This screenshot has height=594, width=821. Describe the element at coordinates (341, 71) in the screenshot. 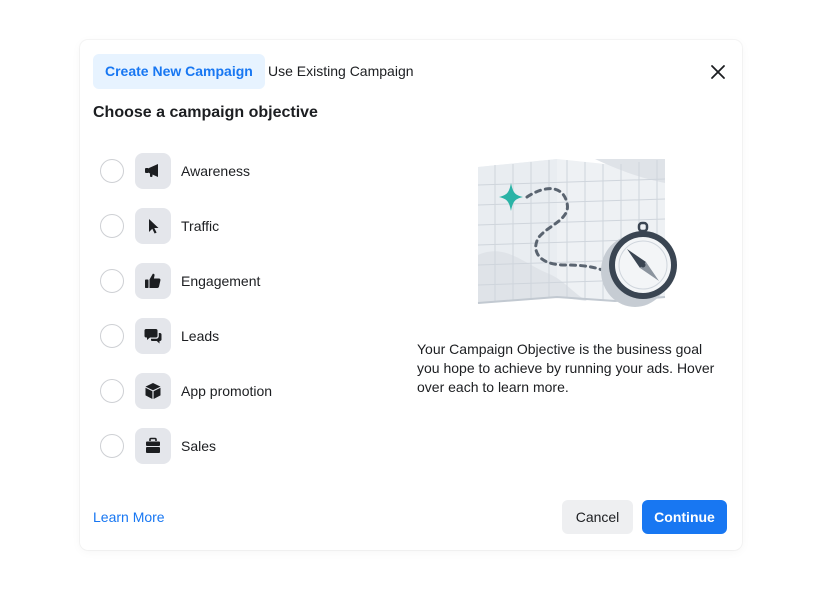

I see `tab-use-existing-campaign: Use Existing Campaign` at that location.